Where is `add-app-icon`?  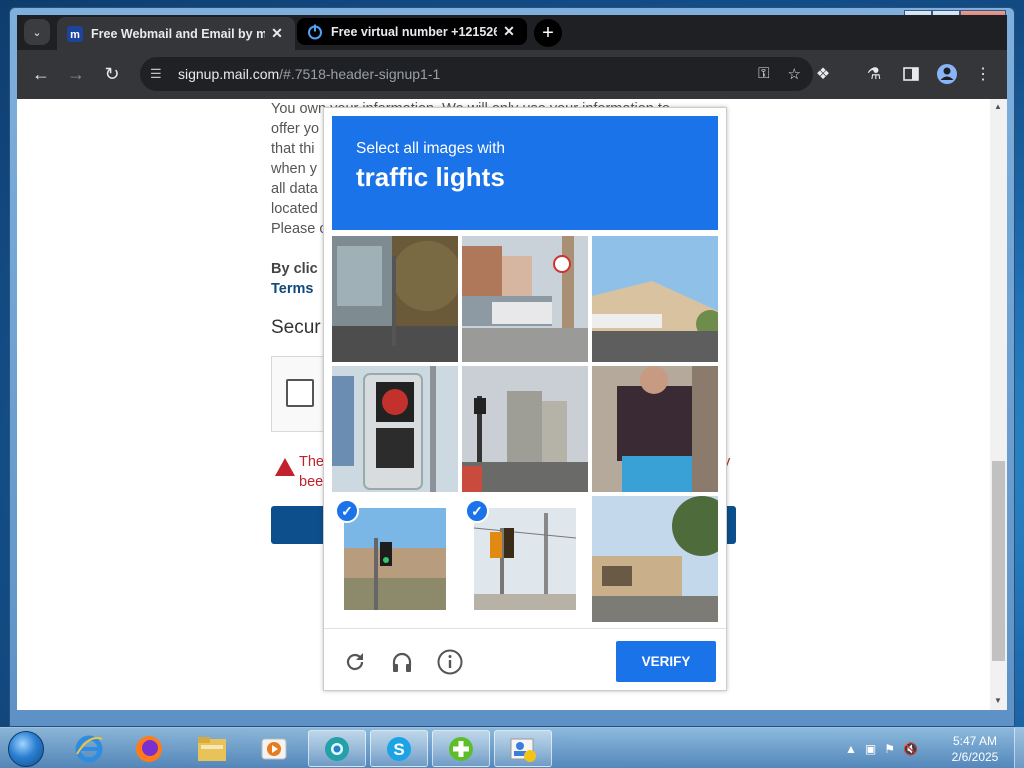 add-app-icon is located at coordinates (461, 748).